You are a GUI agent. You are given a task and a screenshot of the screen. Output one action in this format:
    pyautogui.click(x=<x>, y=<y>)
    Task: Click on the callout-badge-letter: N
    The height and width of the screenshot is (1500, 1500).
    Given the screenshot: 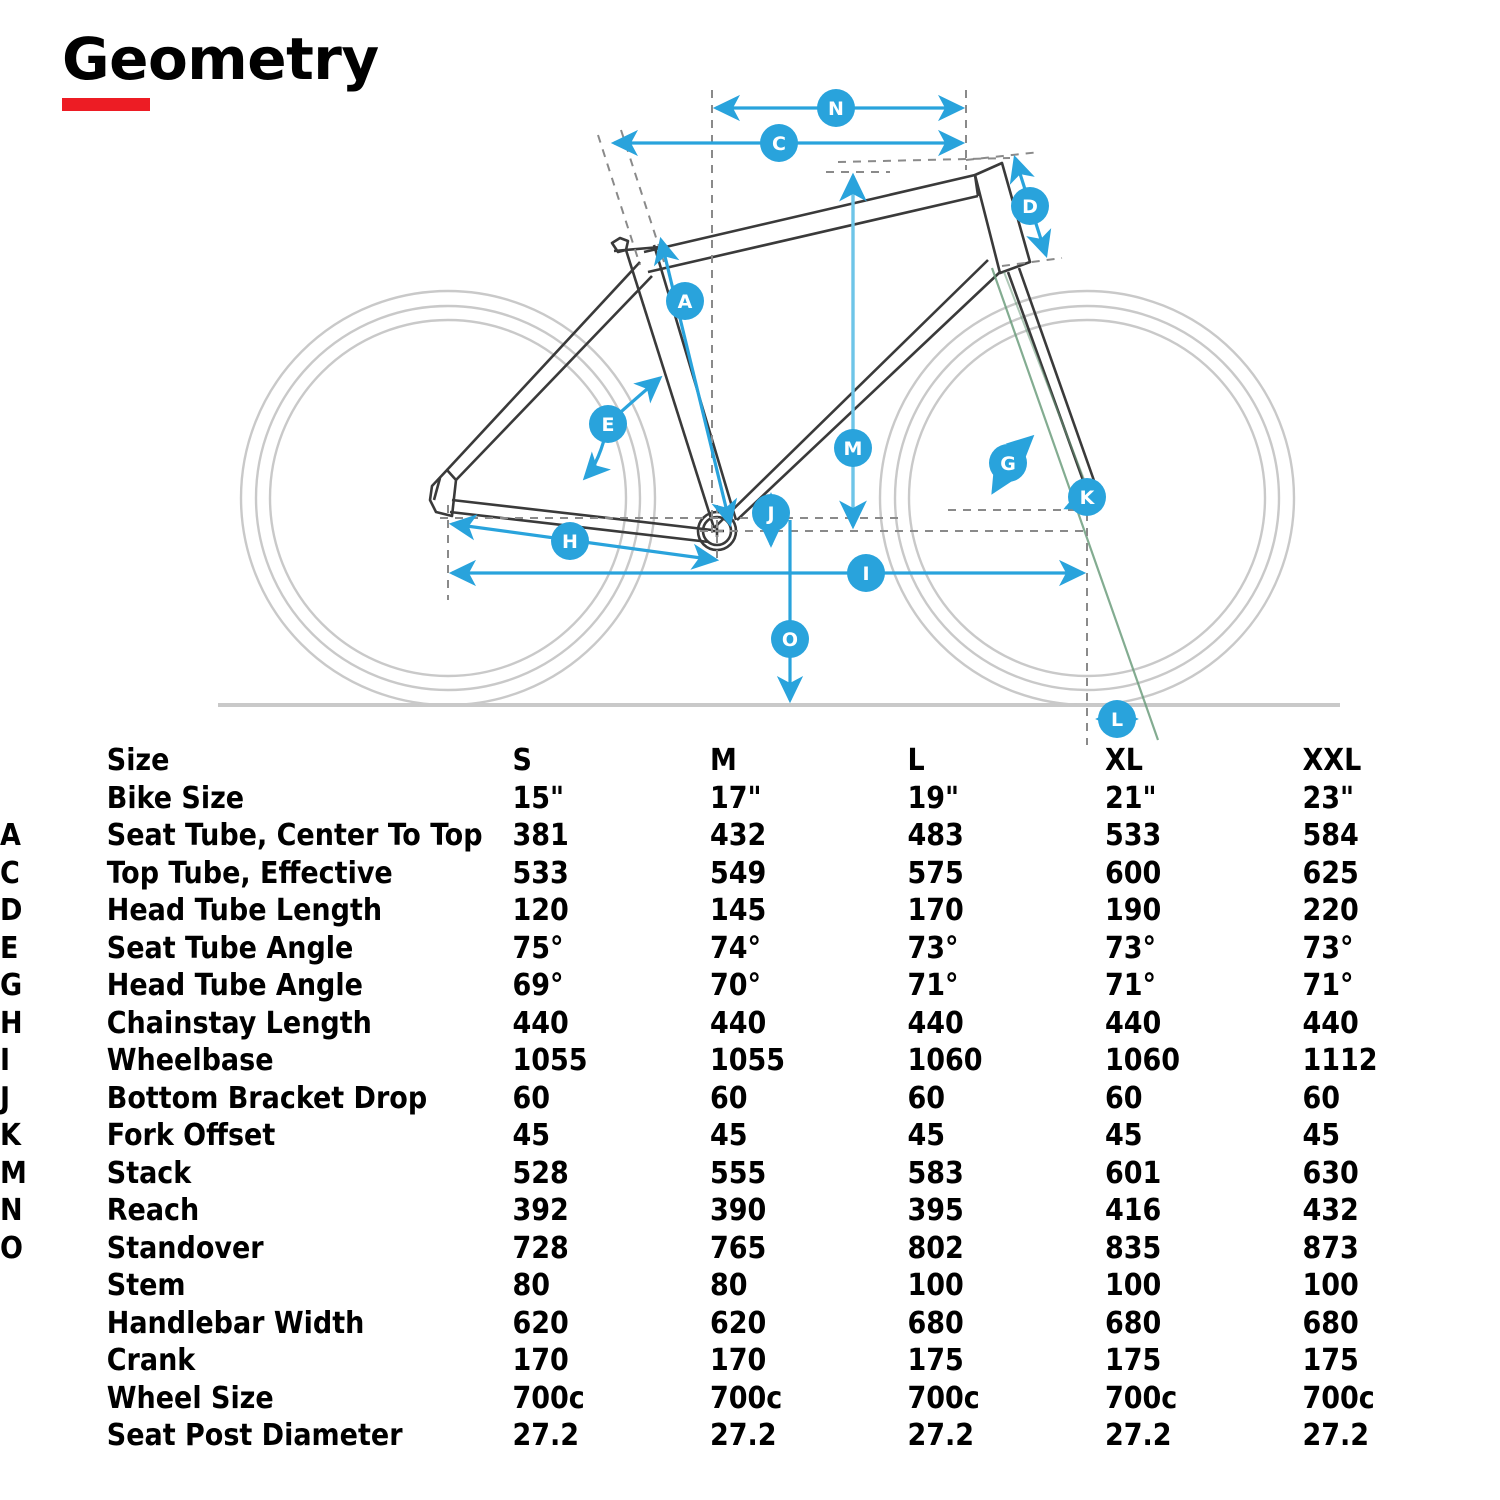 What is the action you would take?
    pyautogui.click(x=836, y=109)
    